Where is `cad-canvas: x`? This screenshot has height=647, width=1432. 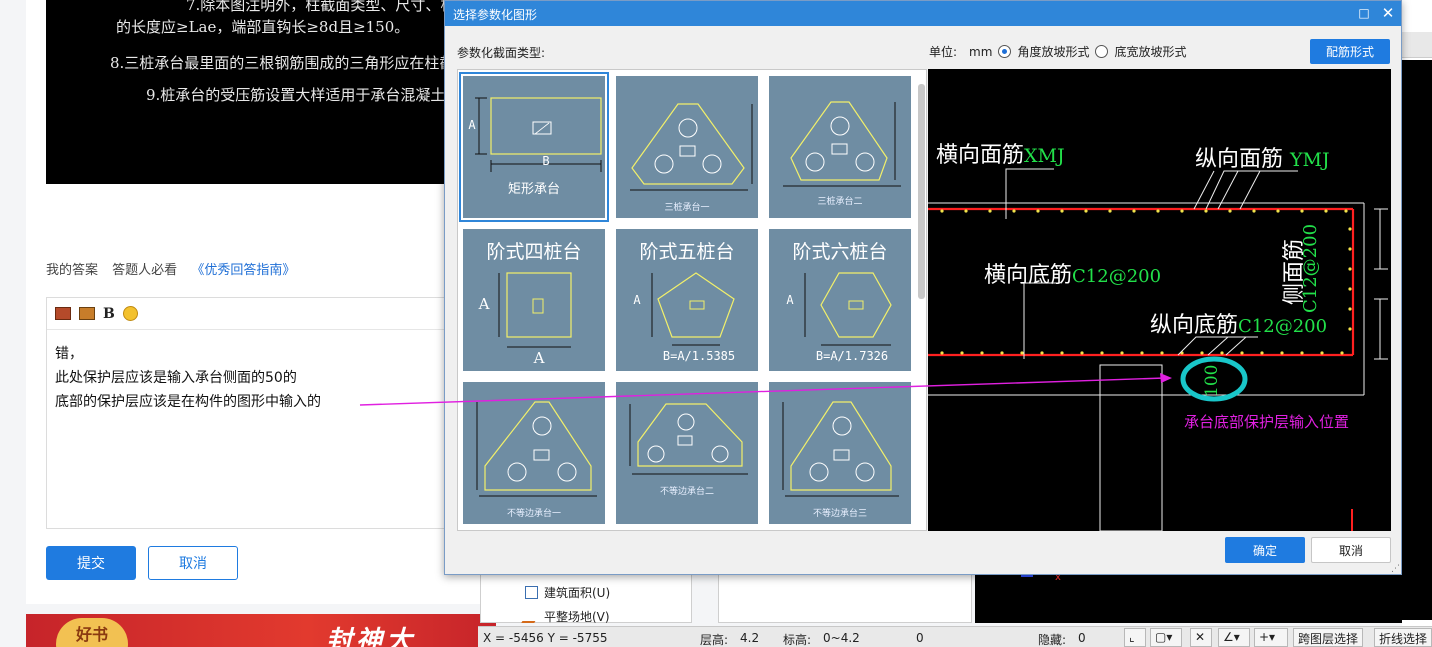 cad-canvas: x is located at coordinates (1188, 597).